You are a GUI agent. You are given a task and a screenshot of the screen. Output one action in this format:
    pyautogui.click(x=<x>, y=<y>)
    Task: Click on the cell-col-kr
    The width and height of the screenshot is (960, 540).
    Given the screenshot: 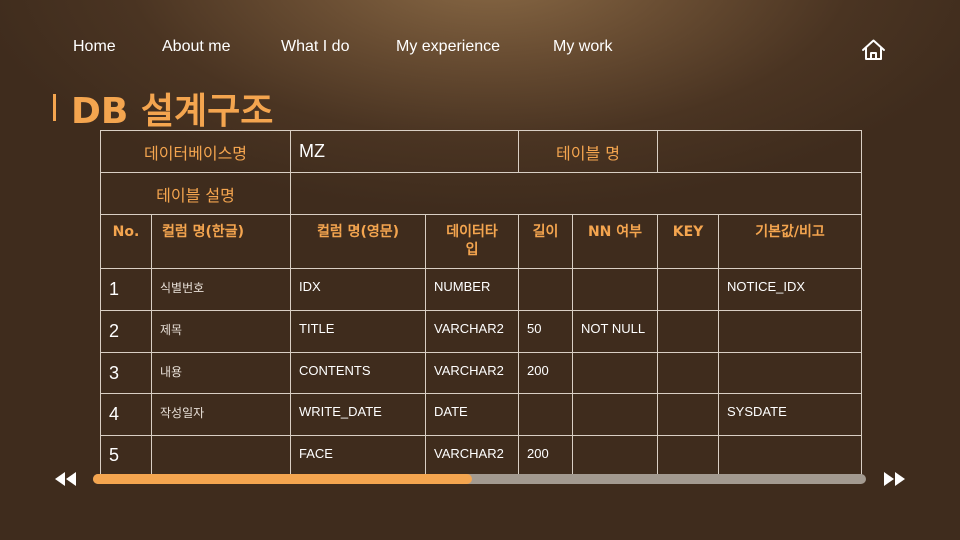 What is the action you would take?
    pyautogui.click(x=221, y=455)
    